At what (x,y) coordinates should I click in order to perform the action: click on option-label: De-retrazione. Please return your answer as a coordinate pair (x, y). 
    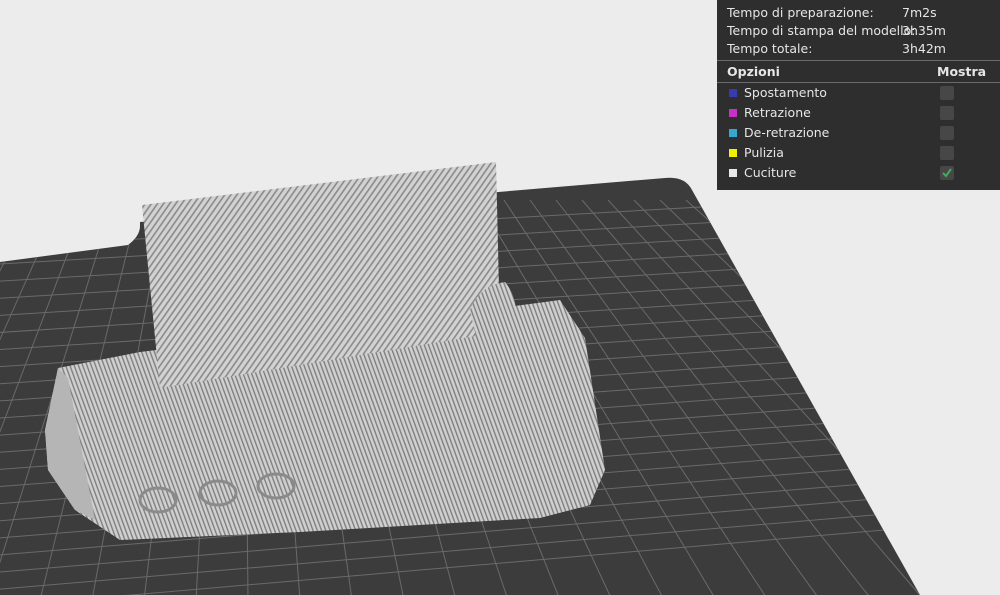
    Looking at the image, I should click on (787, 132).